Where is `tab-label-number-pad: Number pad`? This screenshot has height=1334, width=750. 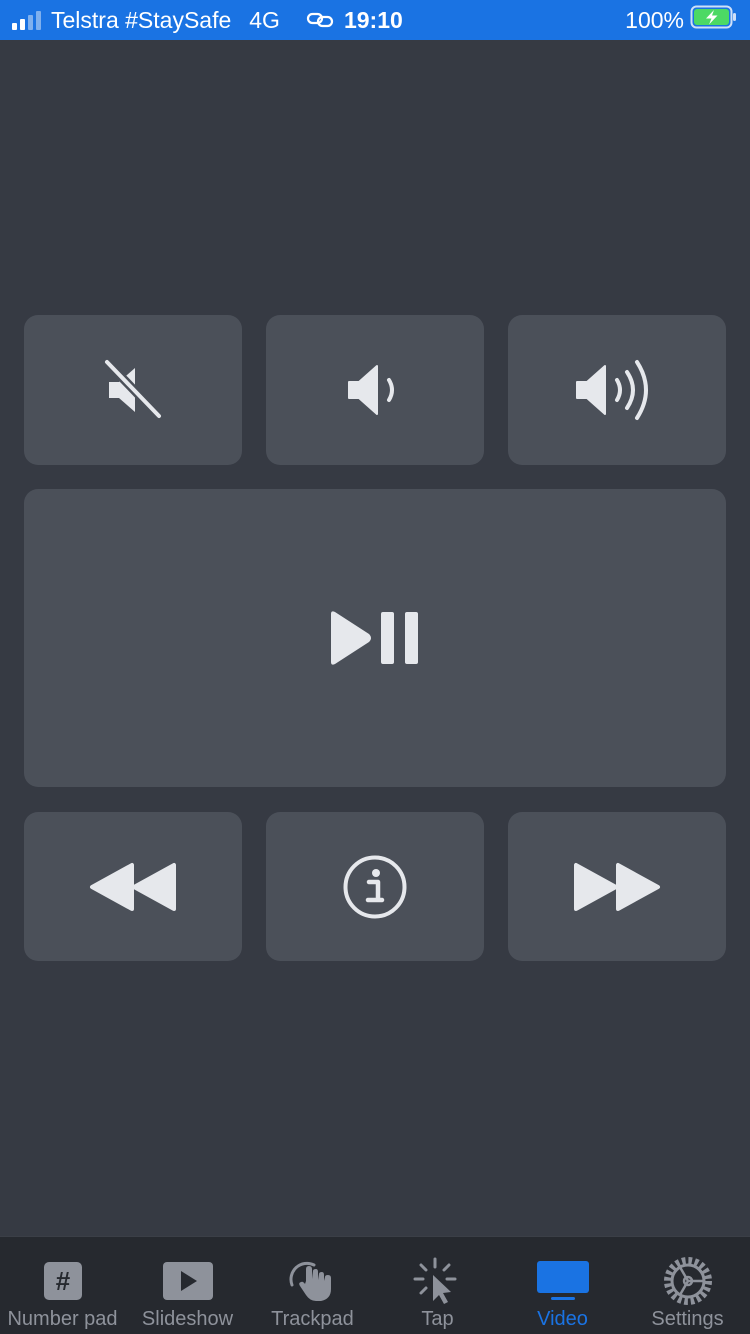 tab-label-number-pad: Number pad is located at coordinates (62, 1319).